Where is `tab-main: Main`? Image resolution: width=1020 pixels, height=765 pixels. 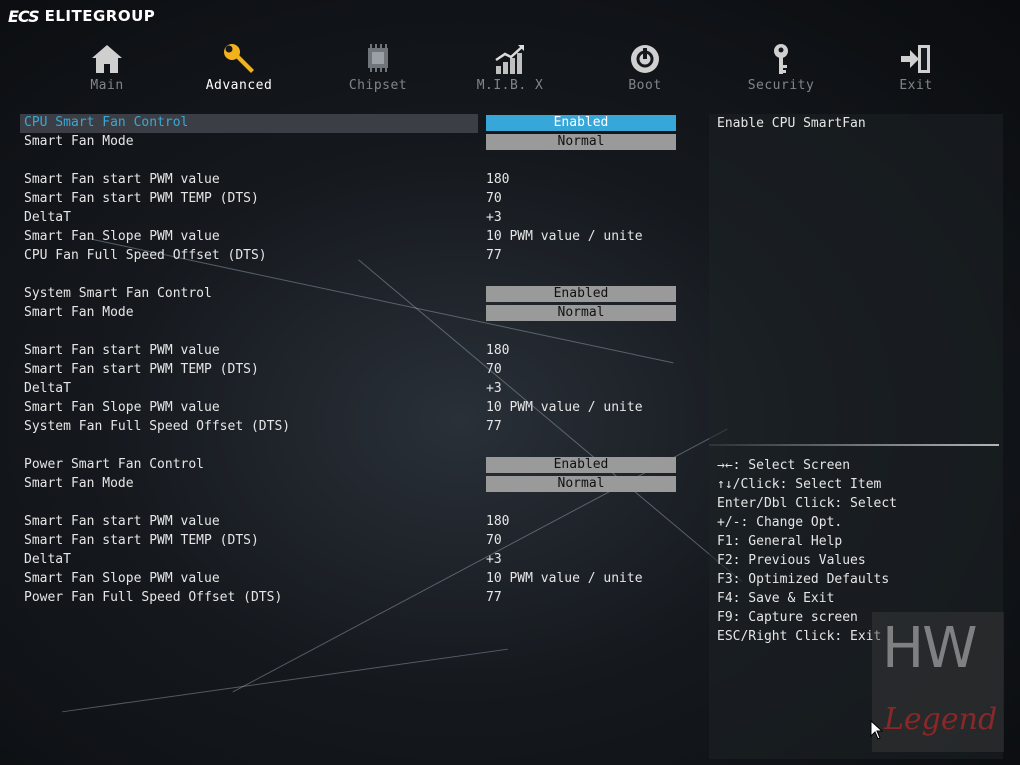
tab-main: Main is located at coordinates (107, 67).